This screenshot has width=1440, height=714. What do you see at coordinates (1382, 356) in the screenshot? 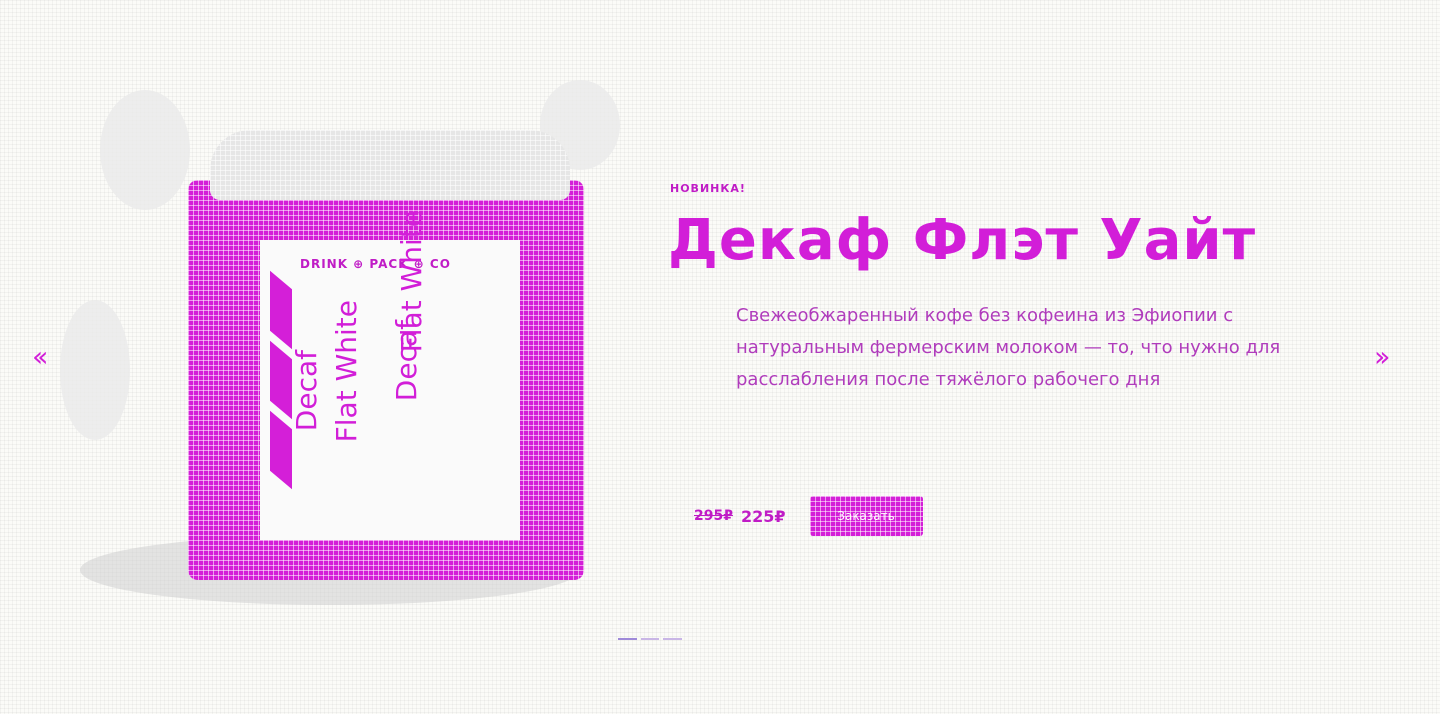
I see `next-slide-button: ››` at bounding box center [1382, 356].